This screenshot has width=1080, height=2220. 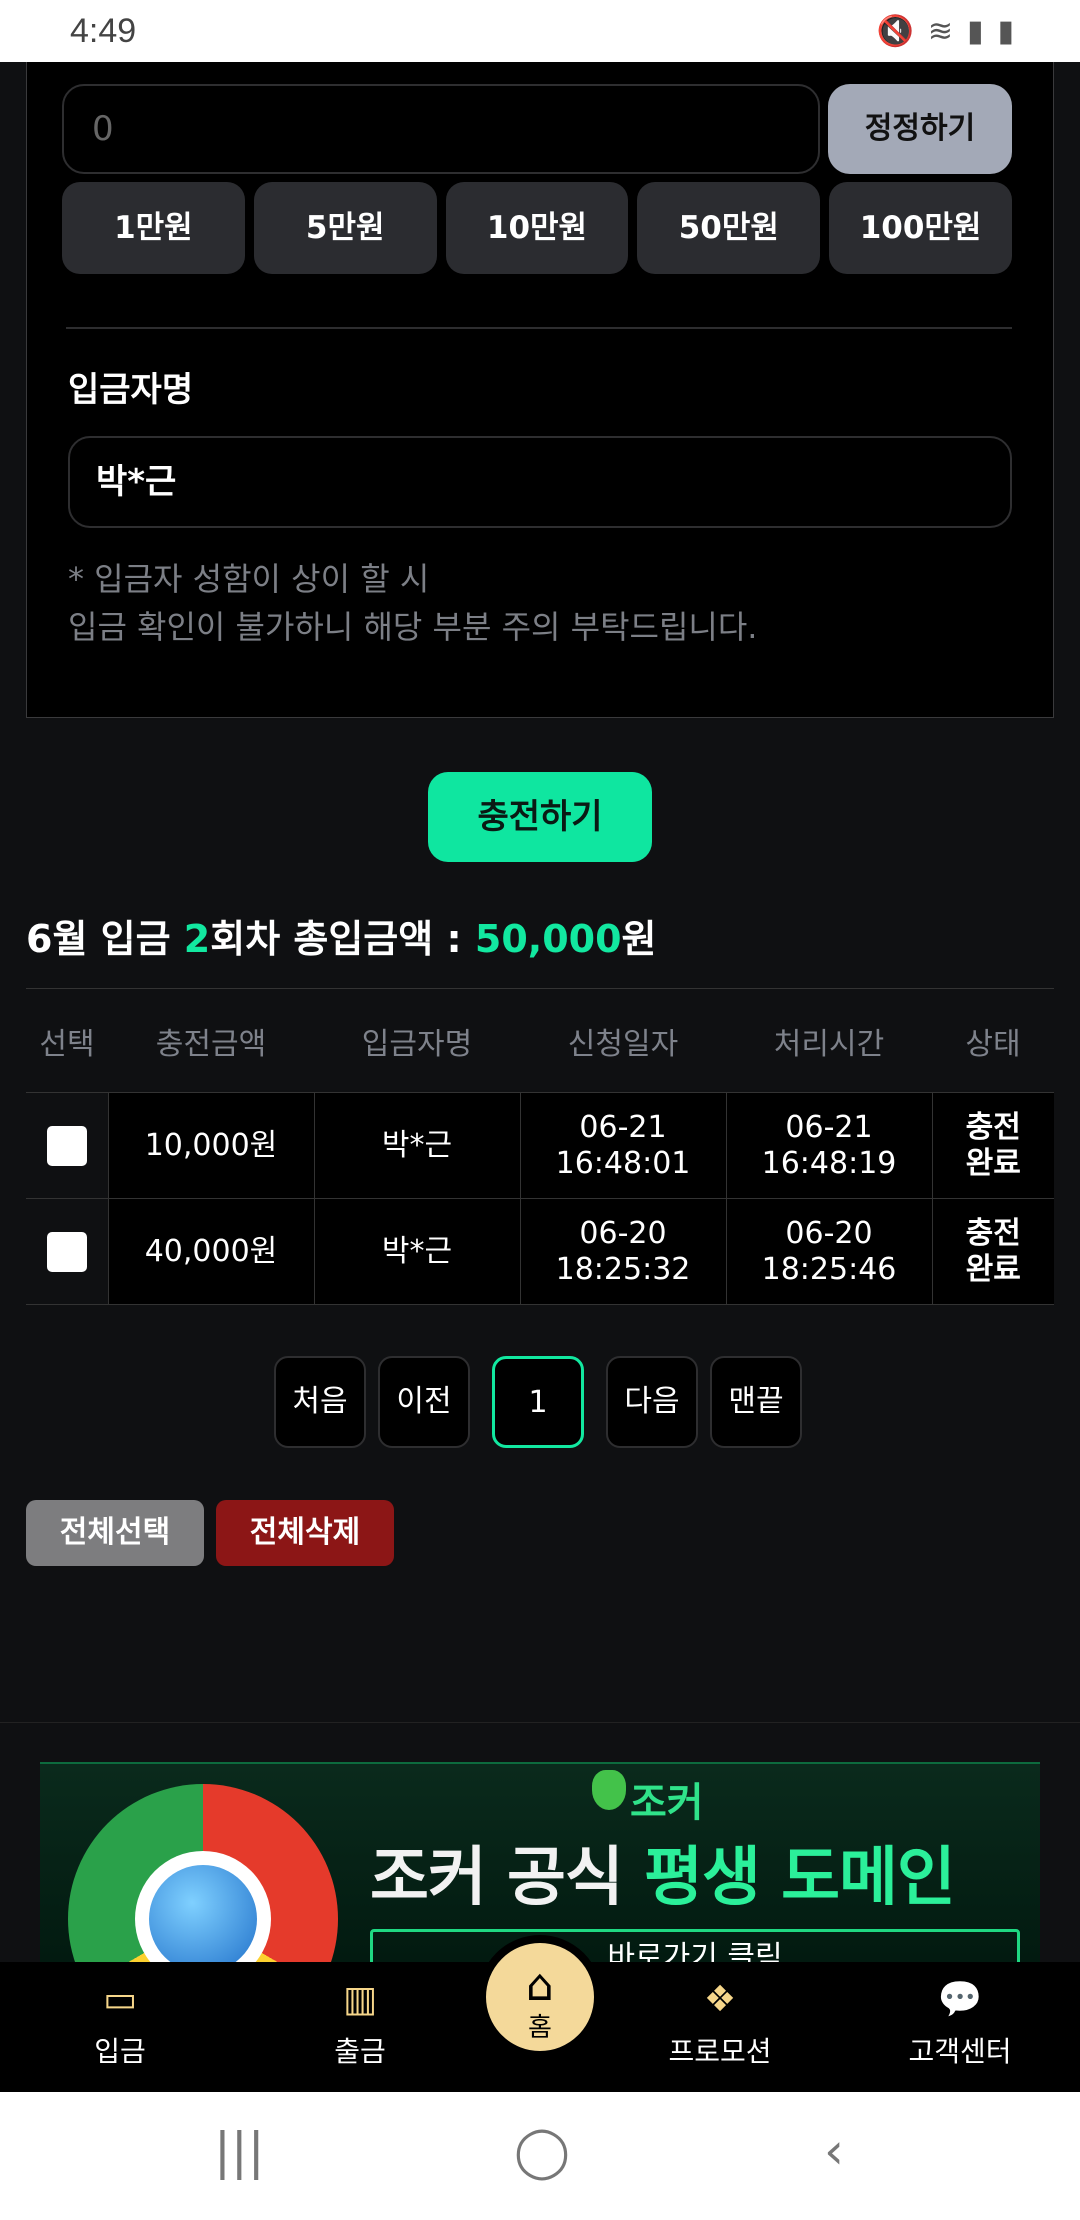 I want to click on notice-line: * 입금자 성함이 상이 할 시, so click(x=249, y=579).